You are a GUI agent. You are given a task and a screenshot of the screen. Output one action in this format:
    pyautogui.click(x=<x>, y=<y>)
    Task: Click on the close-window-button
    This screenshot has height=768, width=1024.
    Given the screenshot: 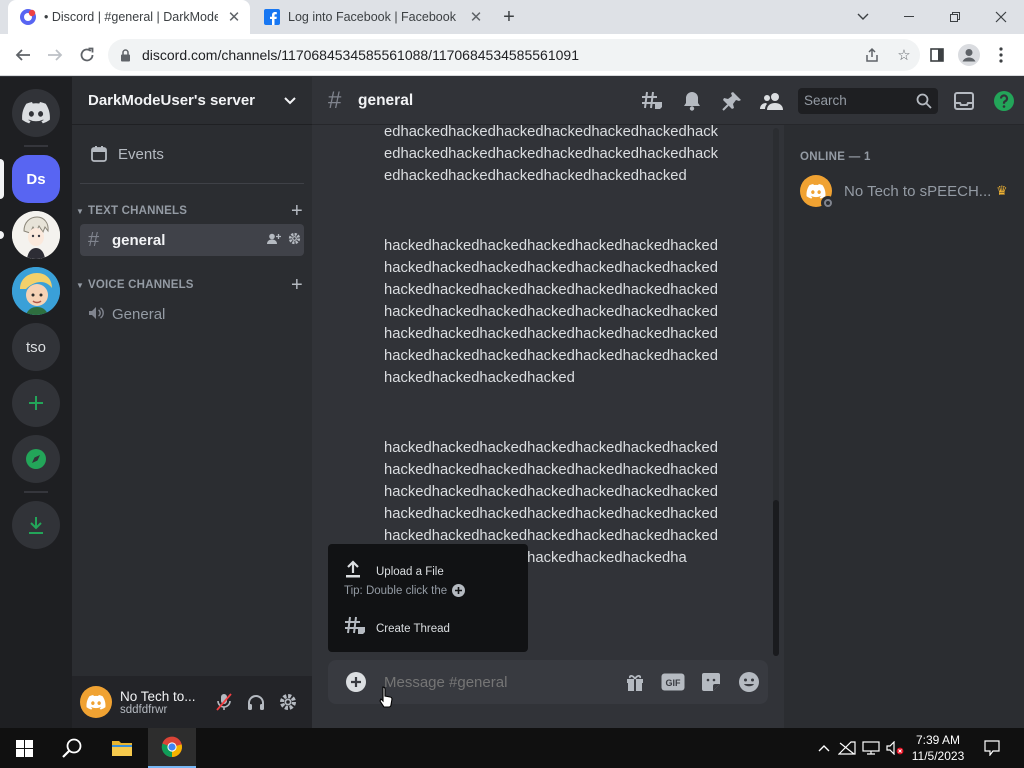 What is the action you would take?
    pyautogui.click(x=1001, y=17)
    